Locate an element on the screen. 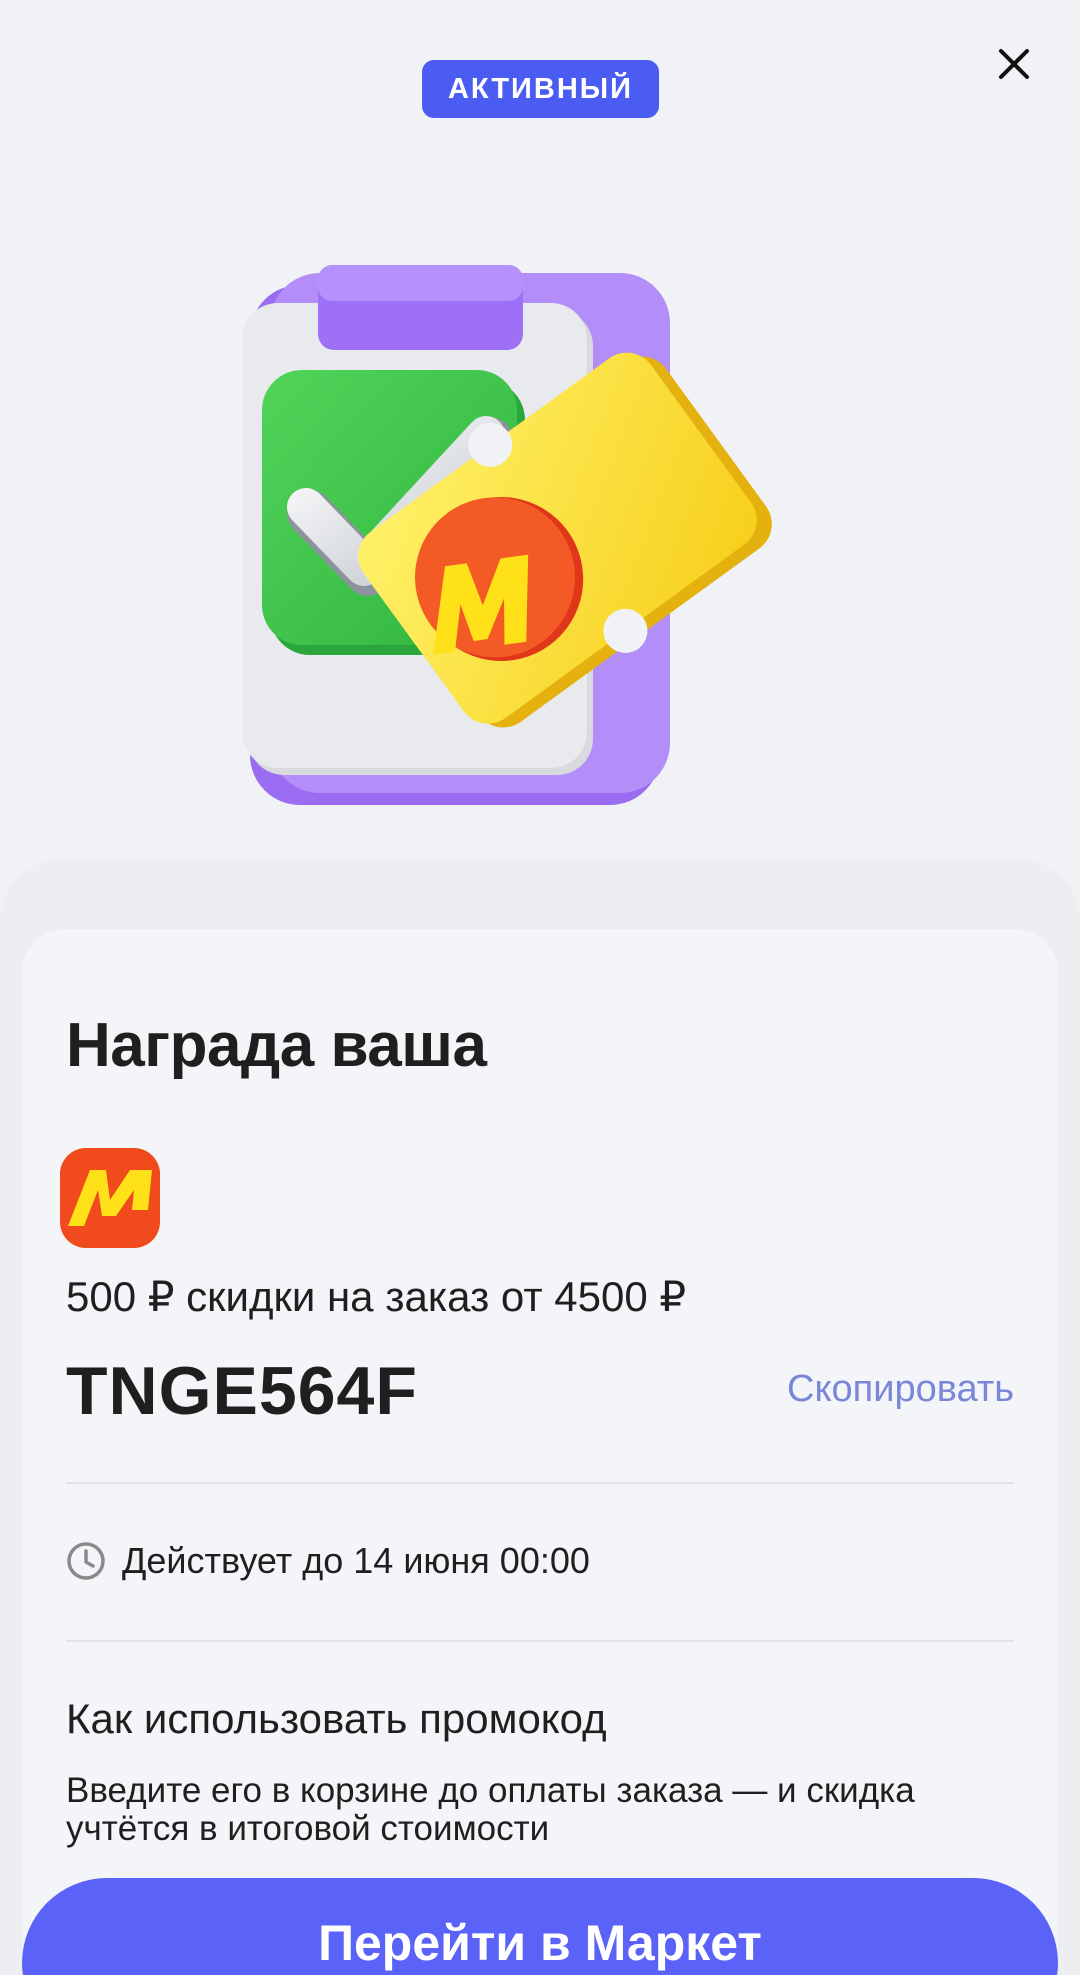  valid-until: Действует до 14 июня 00:00 is located at coordinates (356, 1560).